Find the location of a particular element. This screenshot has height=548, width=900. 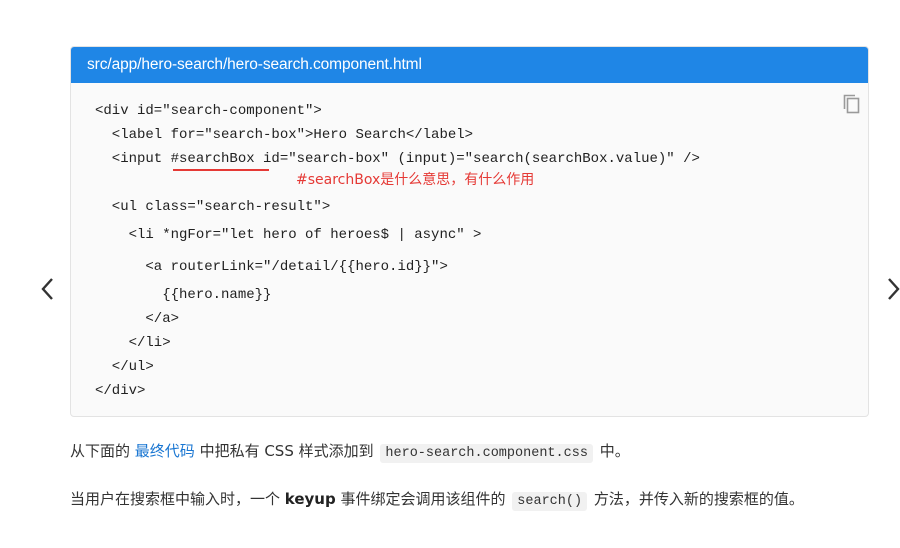

code-line: </ul> is located at coordinates (124, 367).